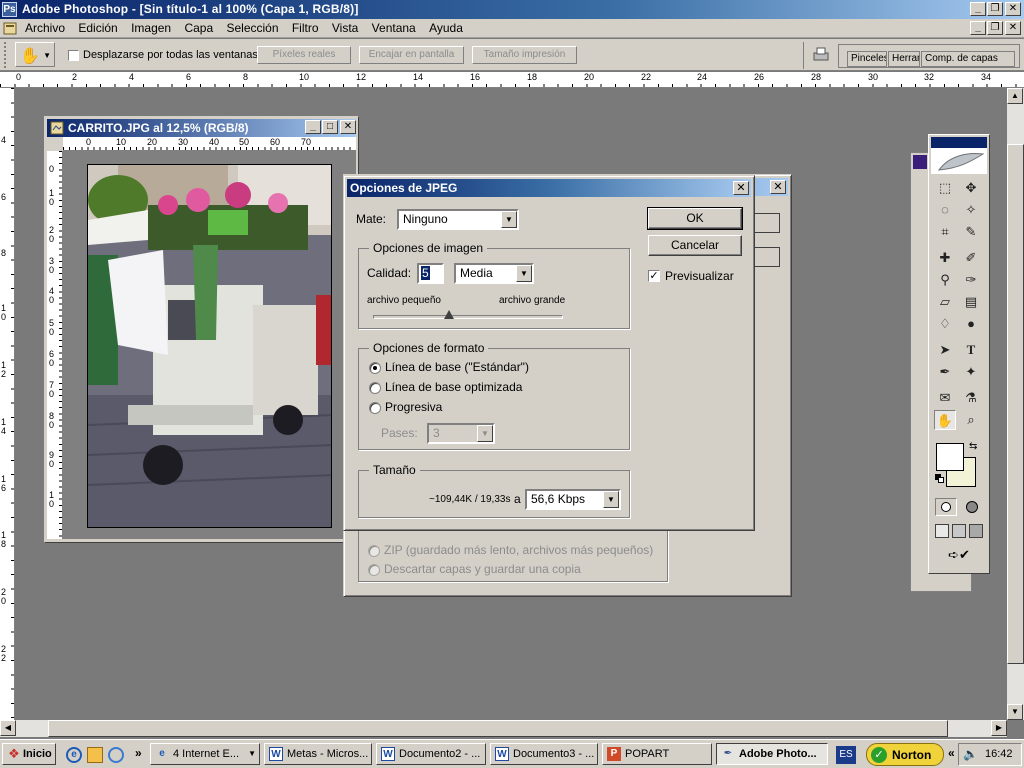 Image resolution: width=1024 pixels, height=768 pixels. I want to click on quality-preset-select: Media ▼, so click(494, 273).